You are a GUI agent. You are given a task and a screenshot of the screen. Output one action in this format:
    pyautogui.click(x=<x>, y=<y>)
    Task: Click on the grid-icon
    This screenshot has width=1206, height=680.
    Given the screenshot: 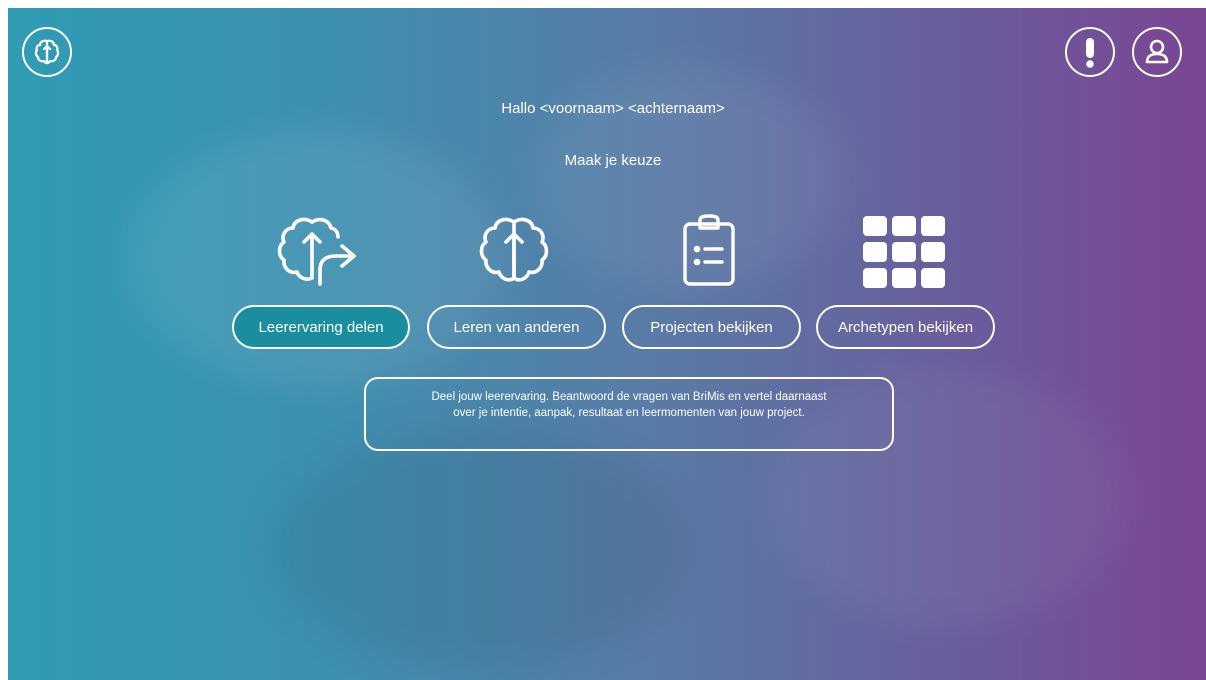 What is the action you would take?
    pyautogui.click(x=904, y=252)
    